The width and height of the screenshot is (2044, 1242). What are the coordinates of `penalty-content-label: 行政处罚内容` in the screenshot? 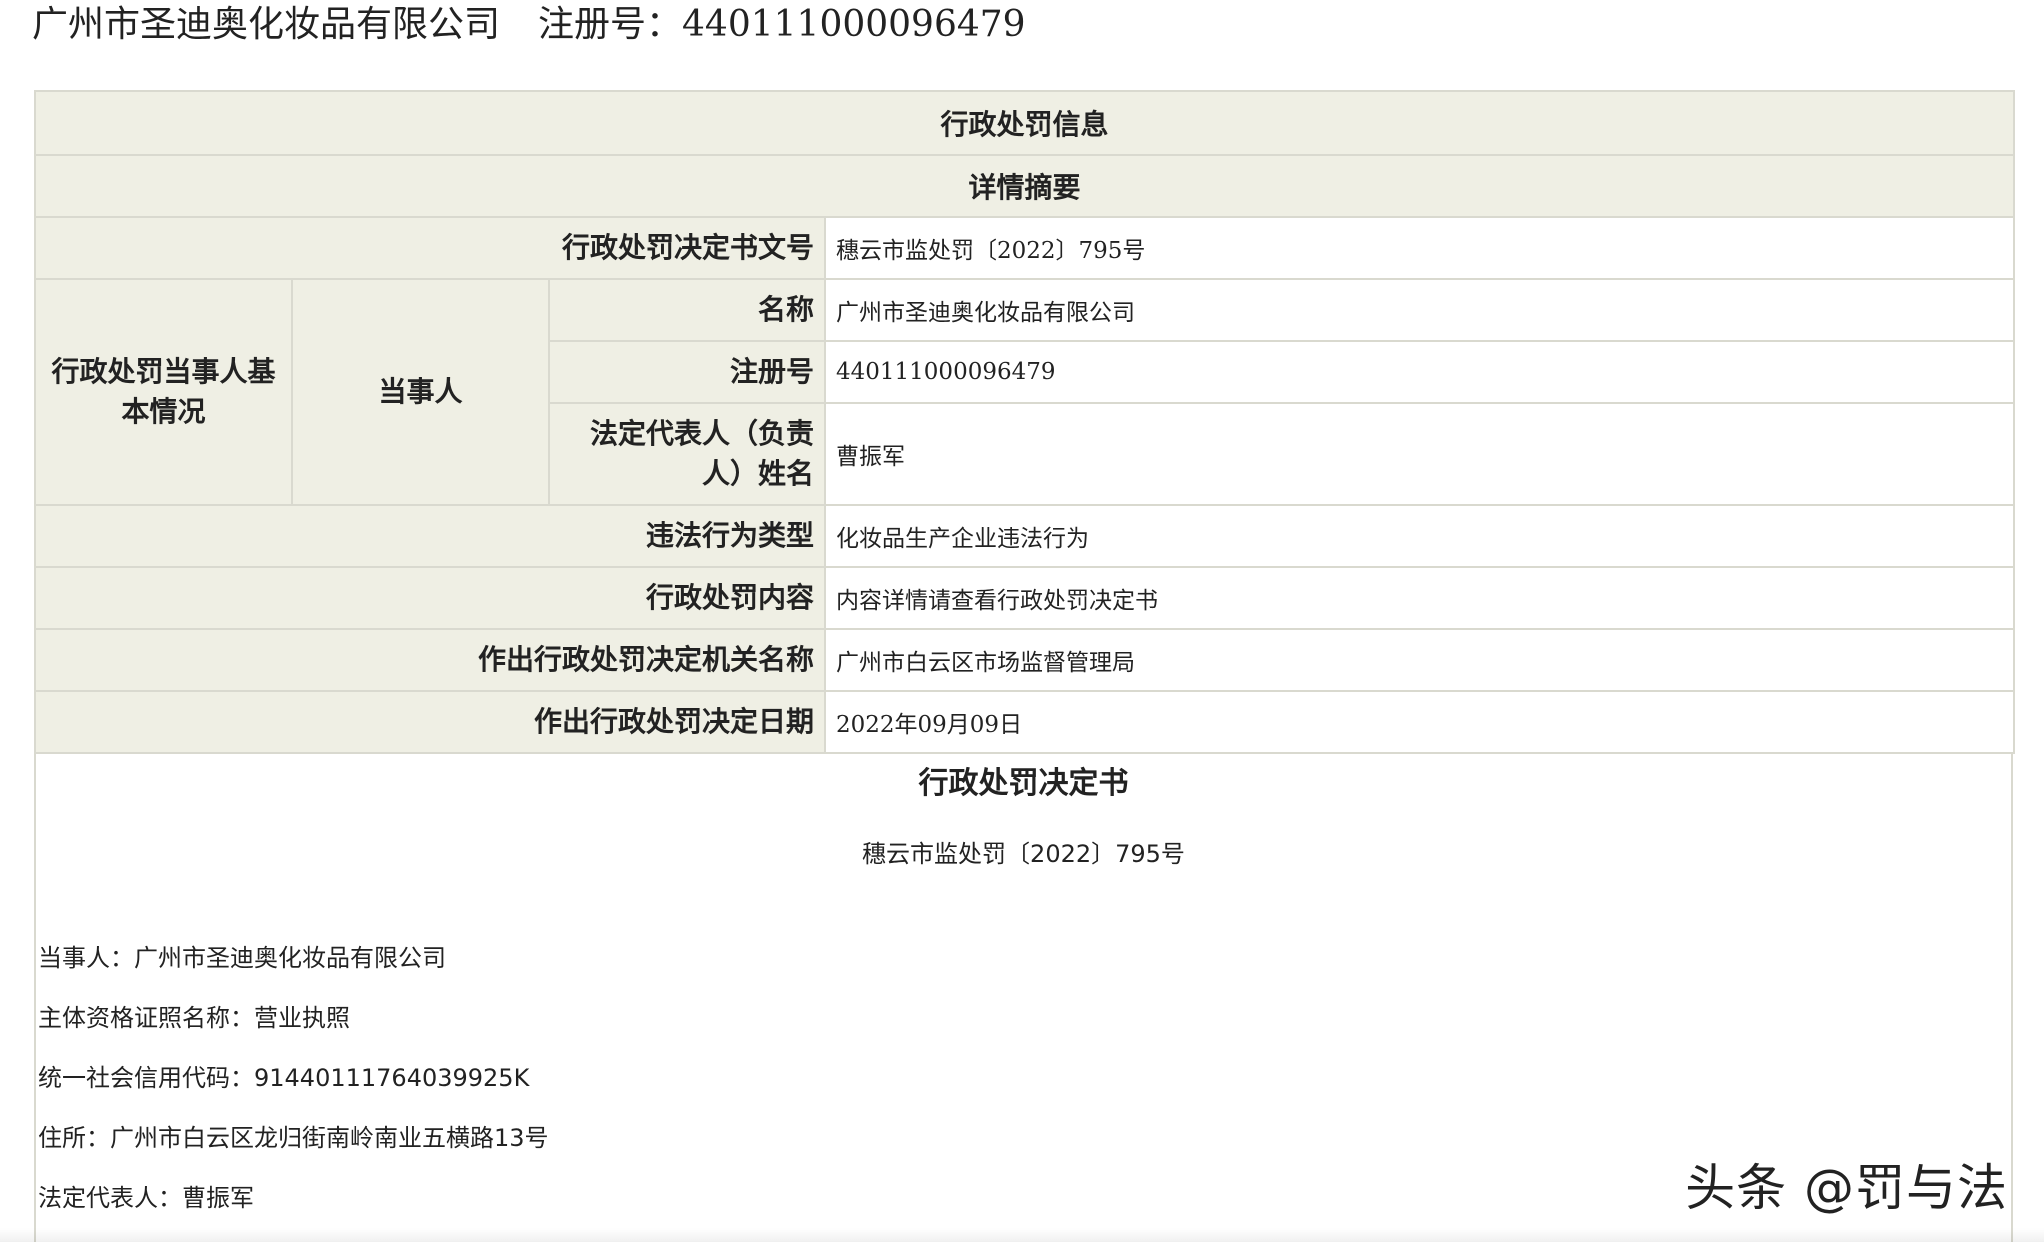 It's located at (430, 598).